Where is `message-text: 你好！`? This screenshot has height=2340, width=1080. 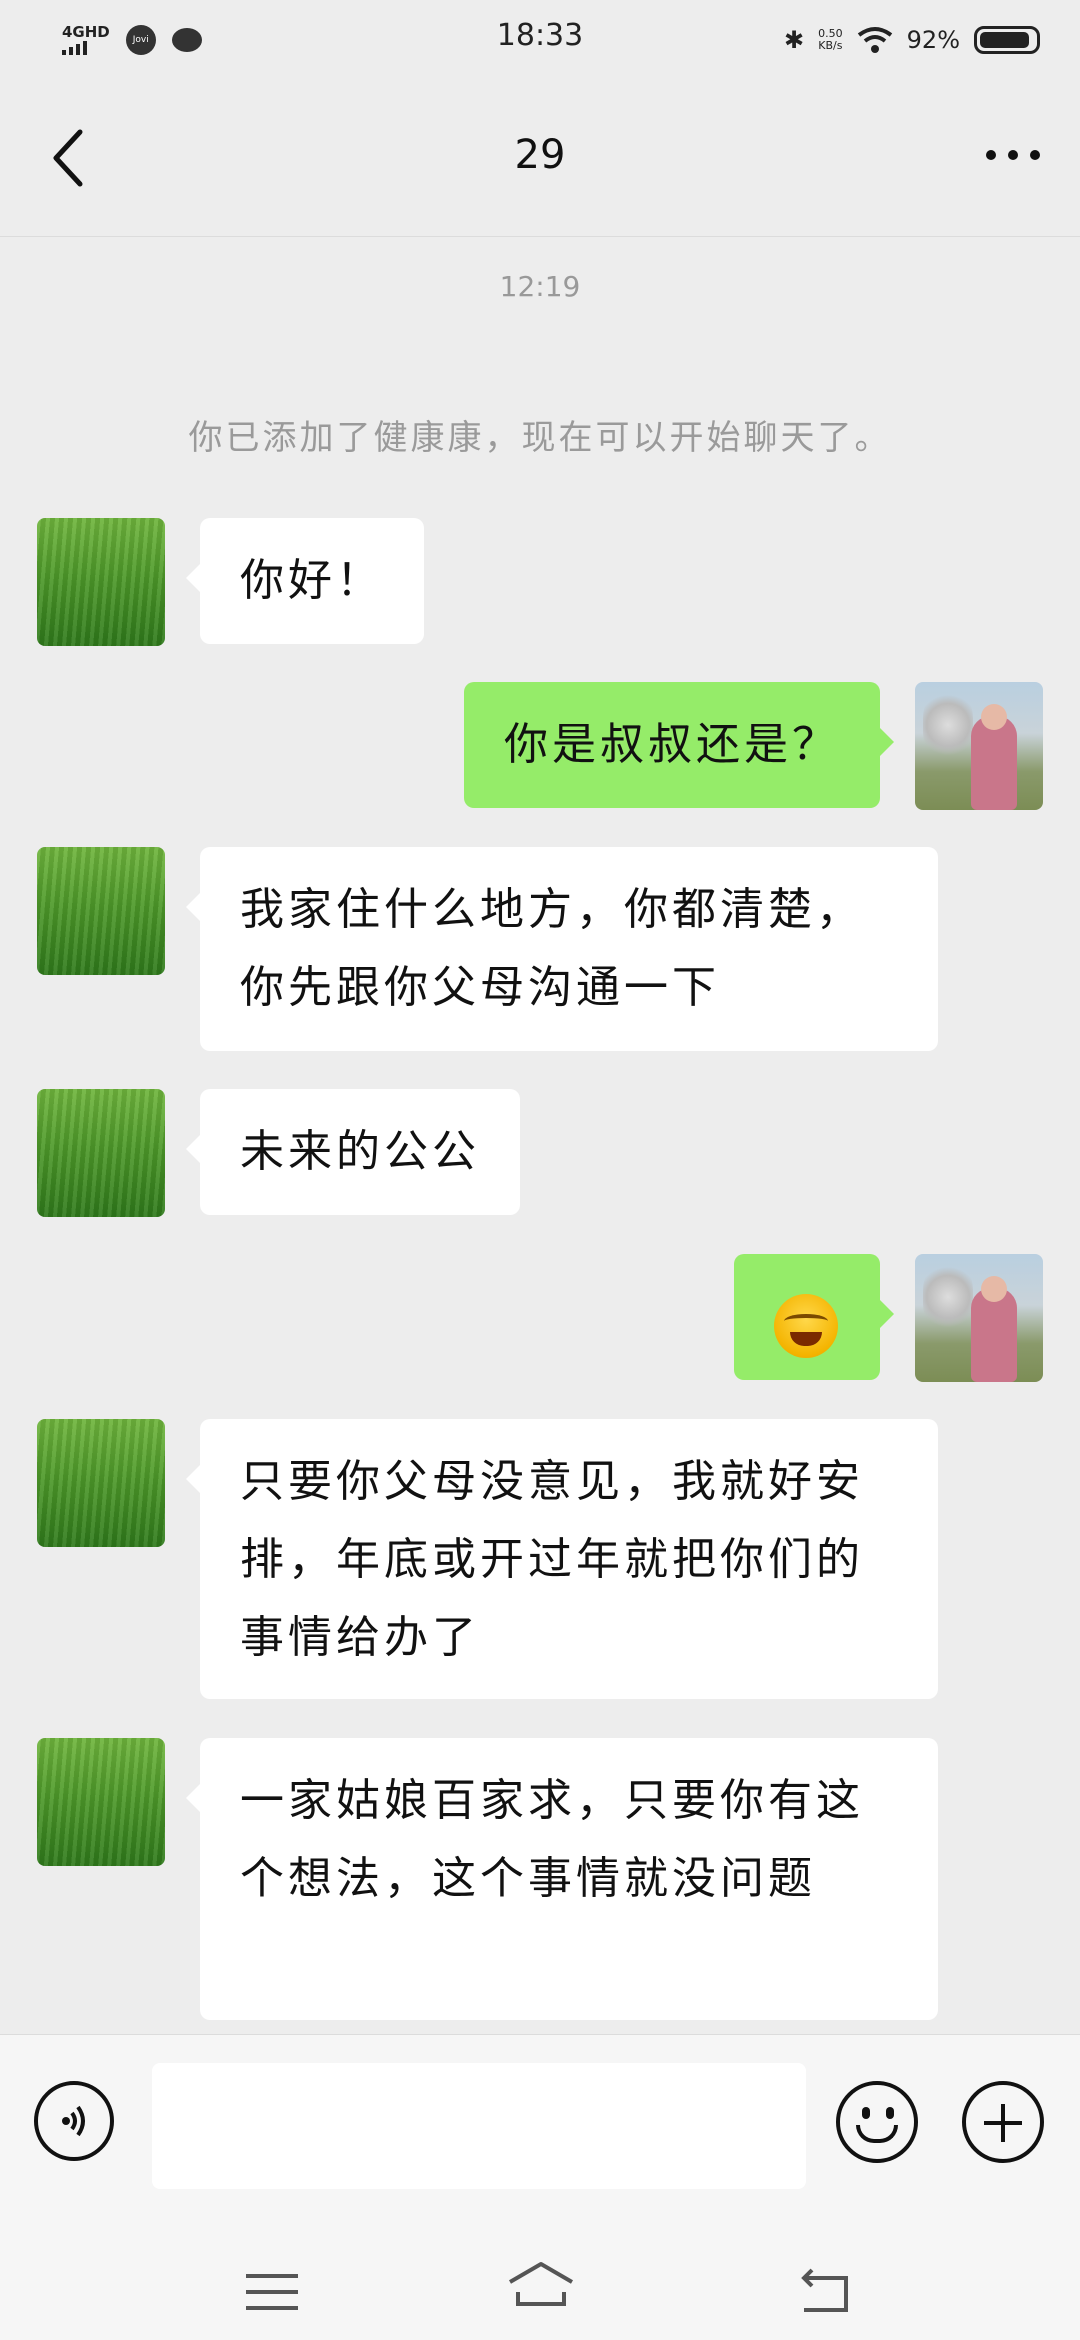
message-text: 你好！ is located at coordinates (312, 580).